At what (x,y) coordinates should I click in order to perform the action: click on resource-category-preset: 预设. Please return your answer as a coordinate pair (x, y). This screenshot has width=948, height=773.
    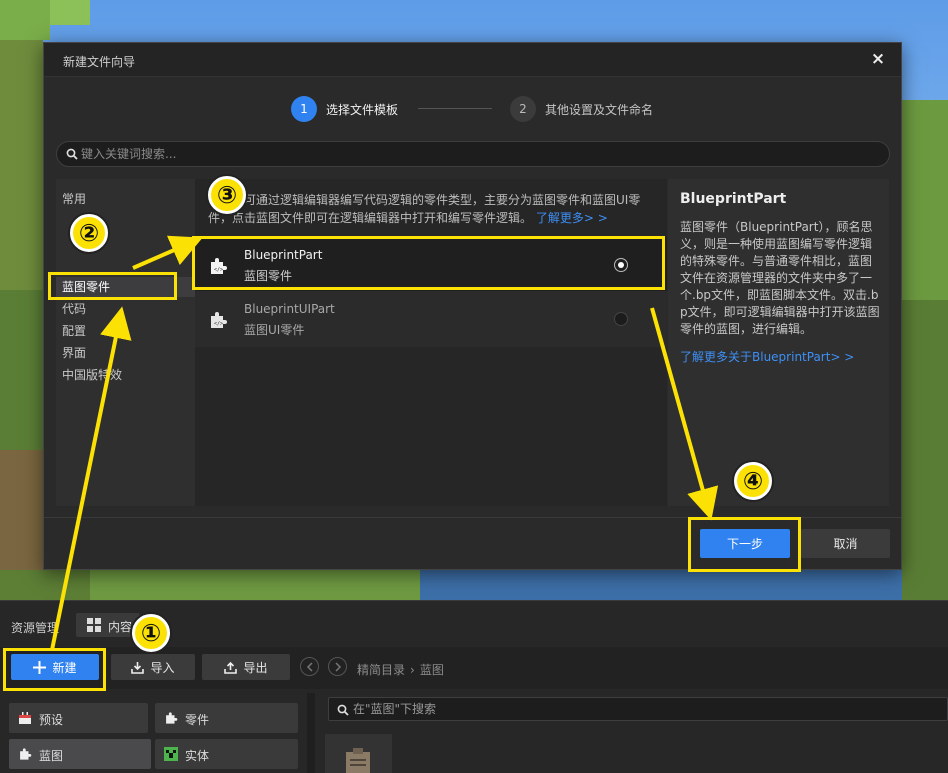
    Looking at the image, I should click on (78, 718).